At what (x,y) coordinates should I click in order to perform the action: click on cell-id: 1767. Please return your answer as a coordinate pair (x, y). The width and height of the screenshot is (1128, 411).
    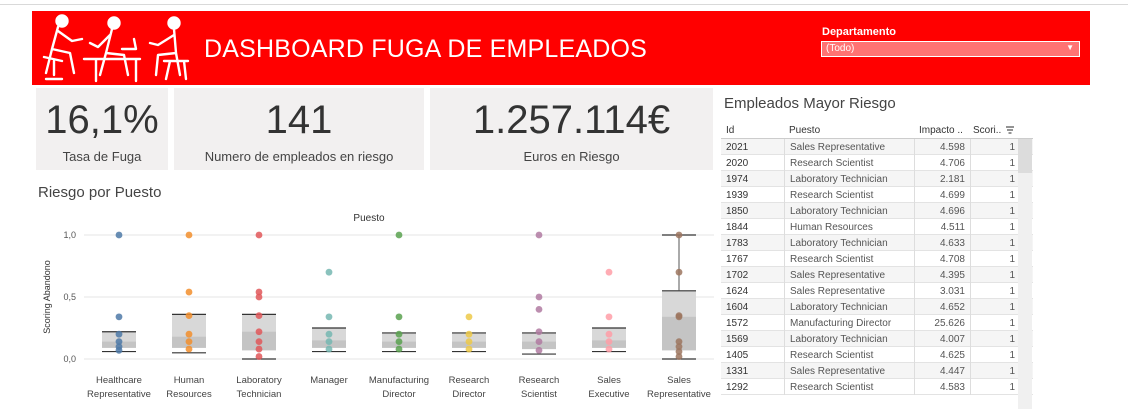
    Looking at the image, I should click on (737, 259).